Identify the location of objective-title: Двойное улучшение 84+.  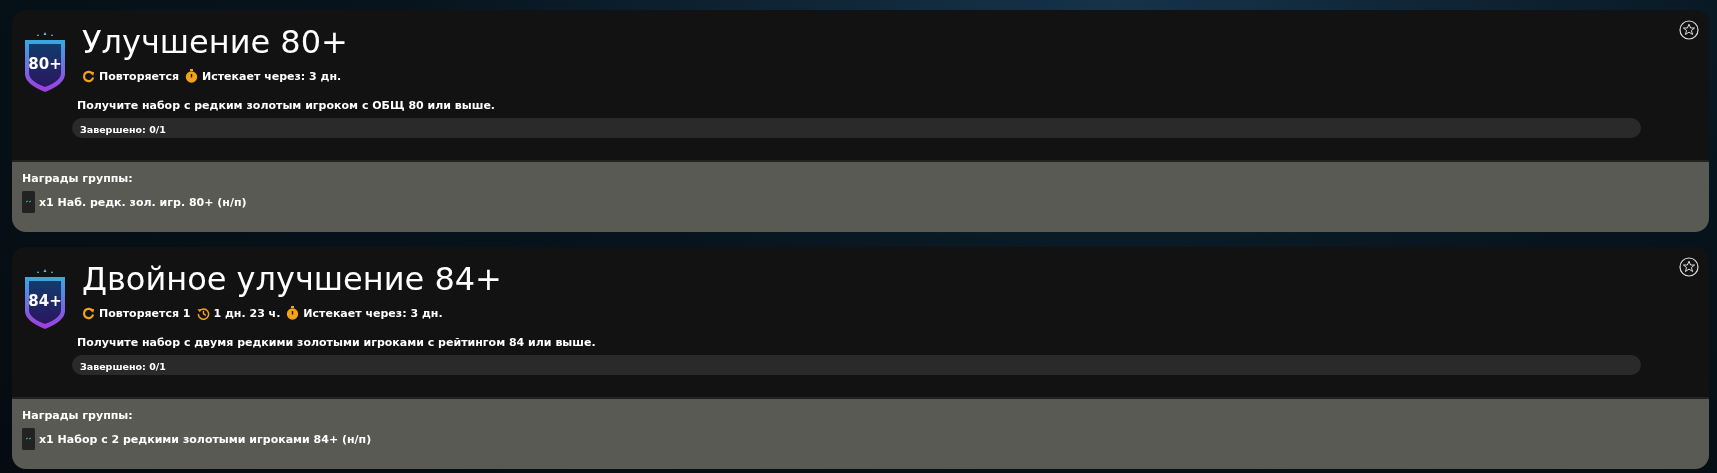
(292, 279).